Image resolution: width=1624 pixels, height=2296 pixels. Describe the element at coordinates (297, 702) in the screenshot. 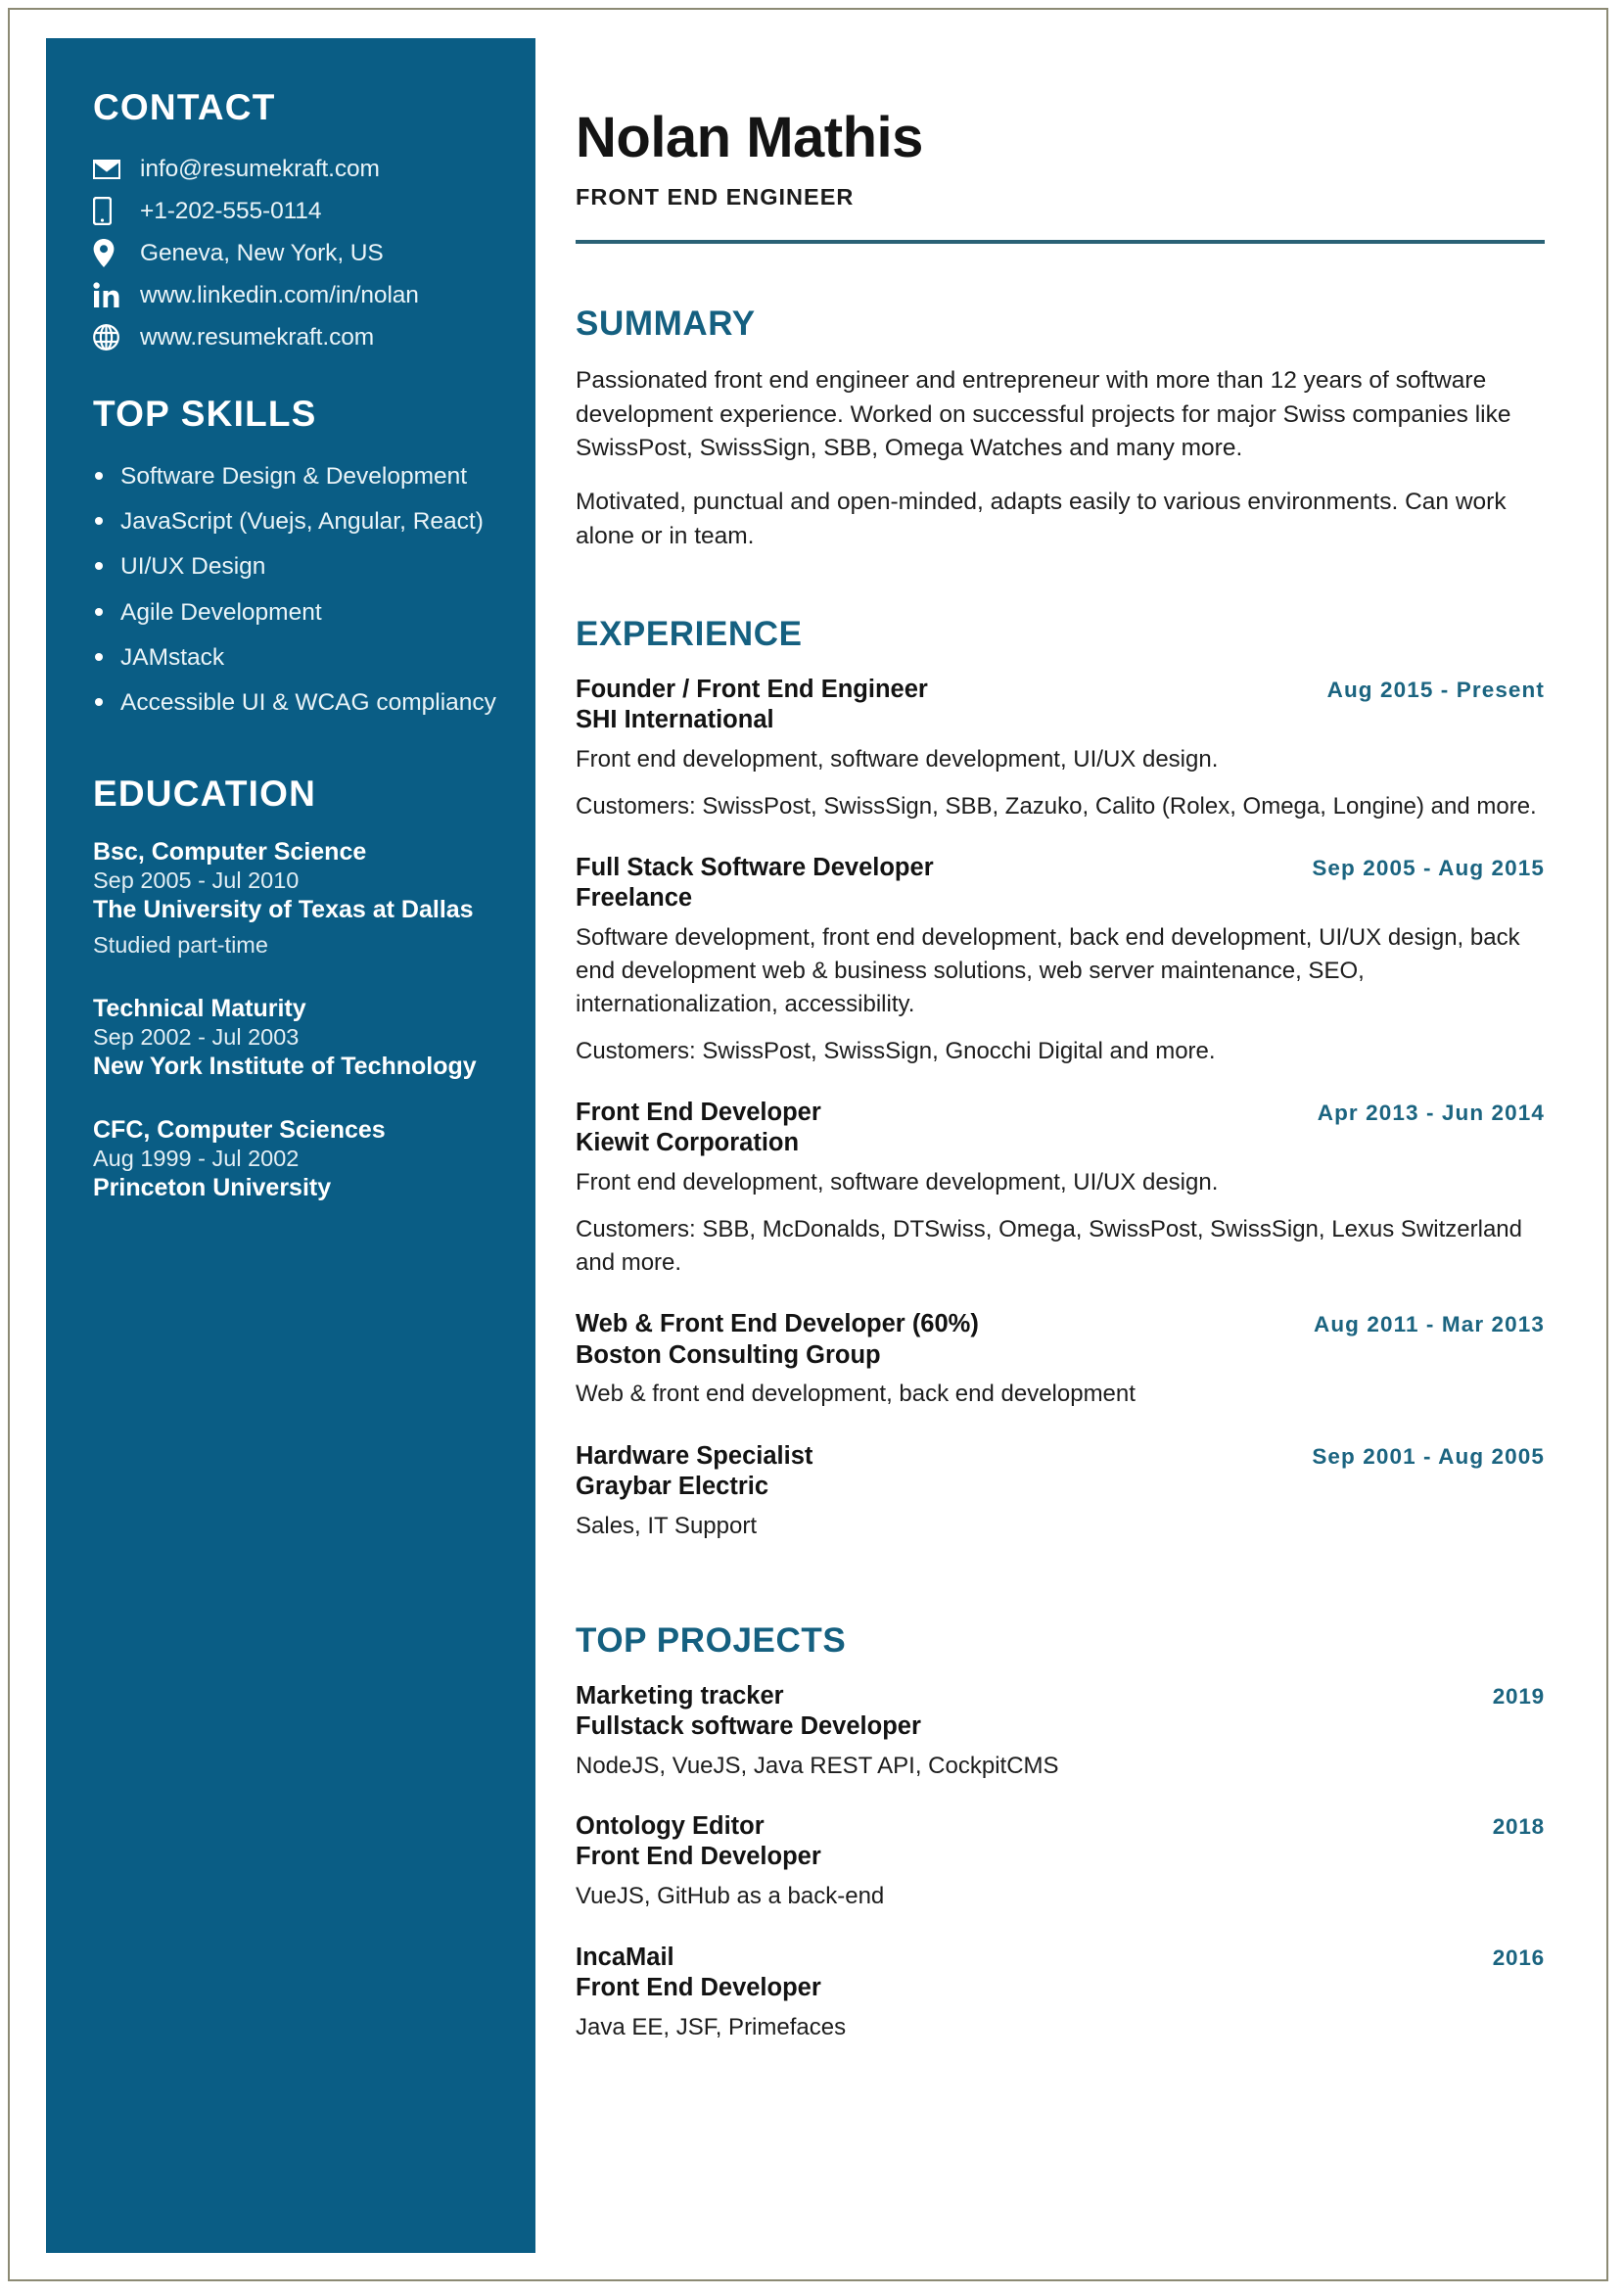

I see `skill-item: Accessible UI & WCAG compliancy` at that location.